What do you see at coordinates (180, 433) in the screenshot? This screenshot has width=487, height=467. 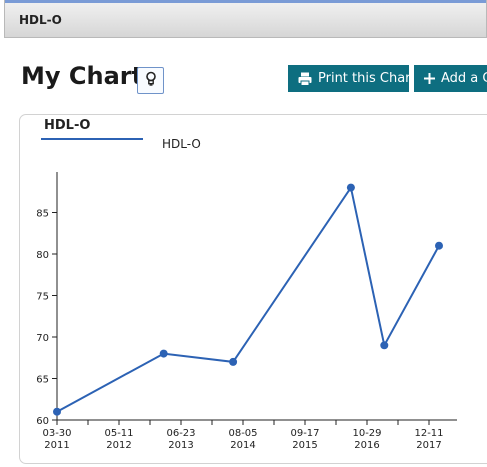 I see `x-tick-label: 06-23` at bounding box center [180, 433].